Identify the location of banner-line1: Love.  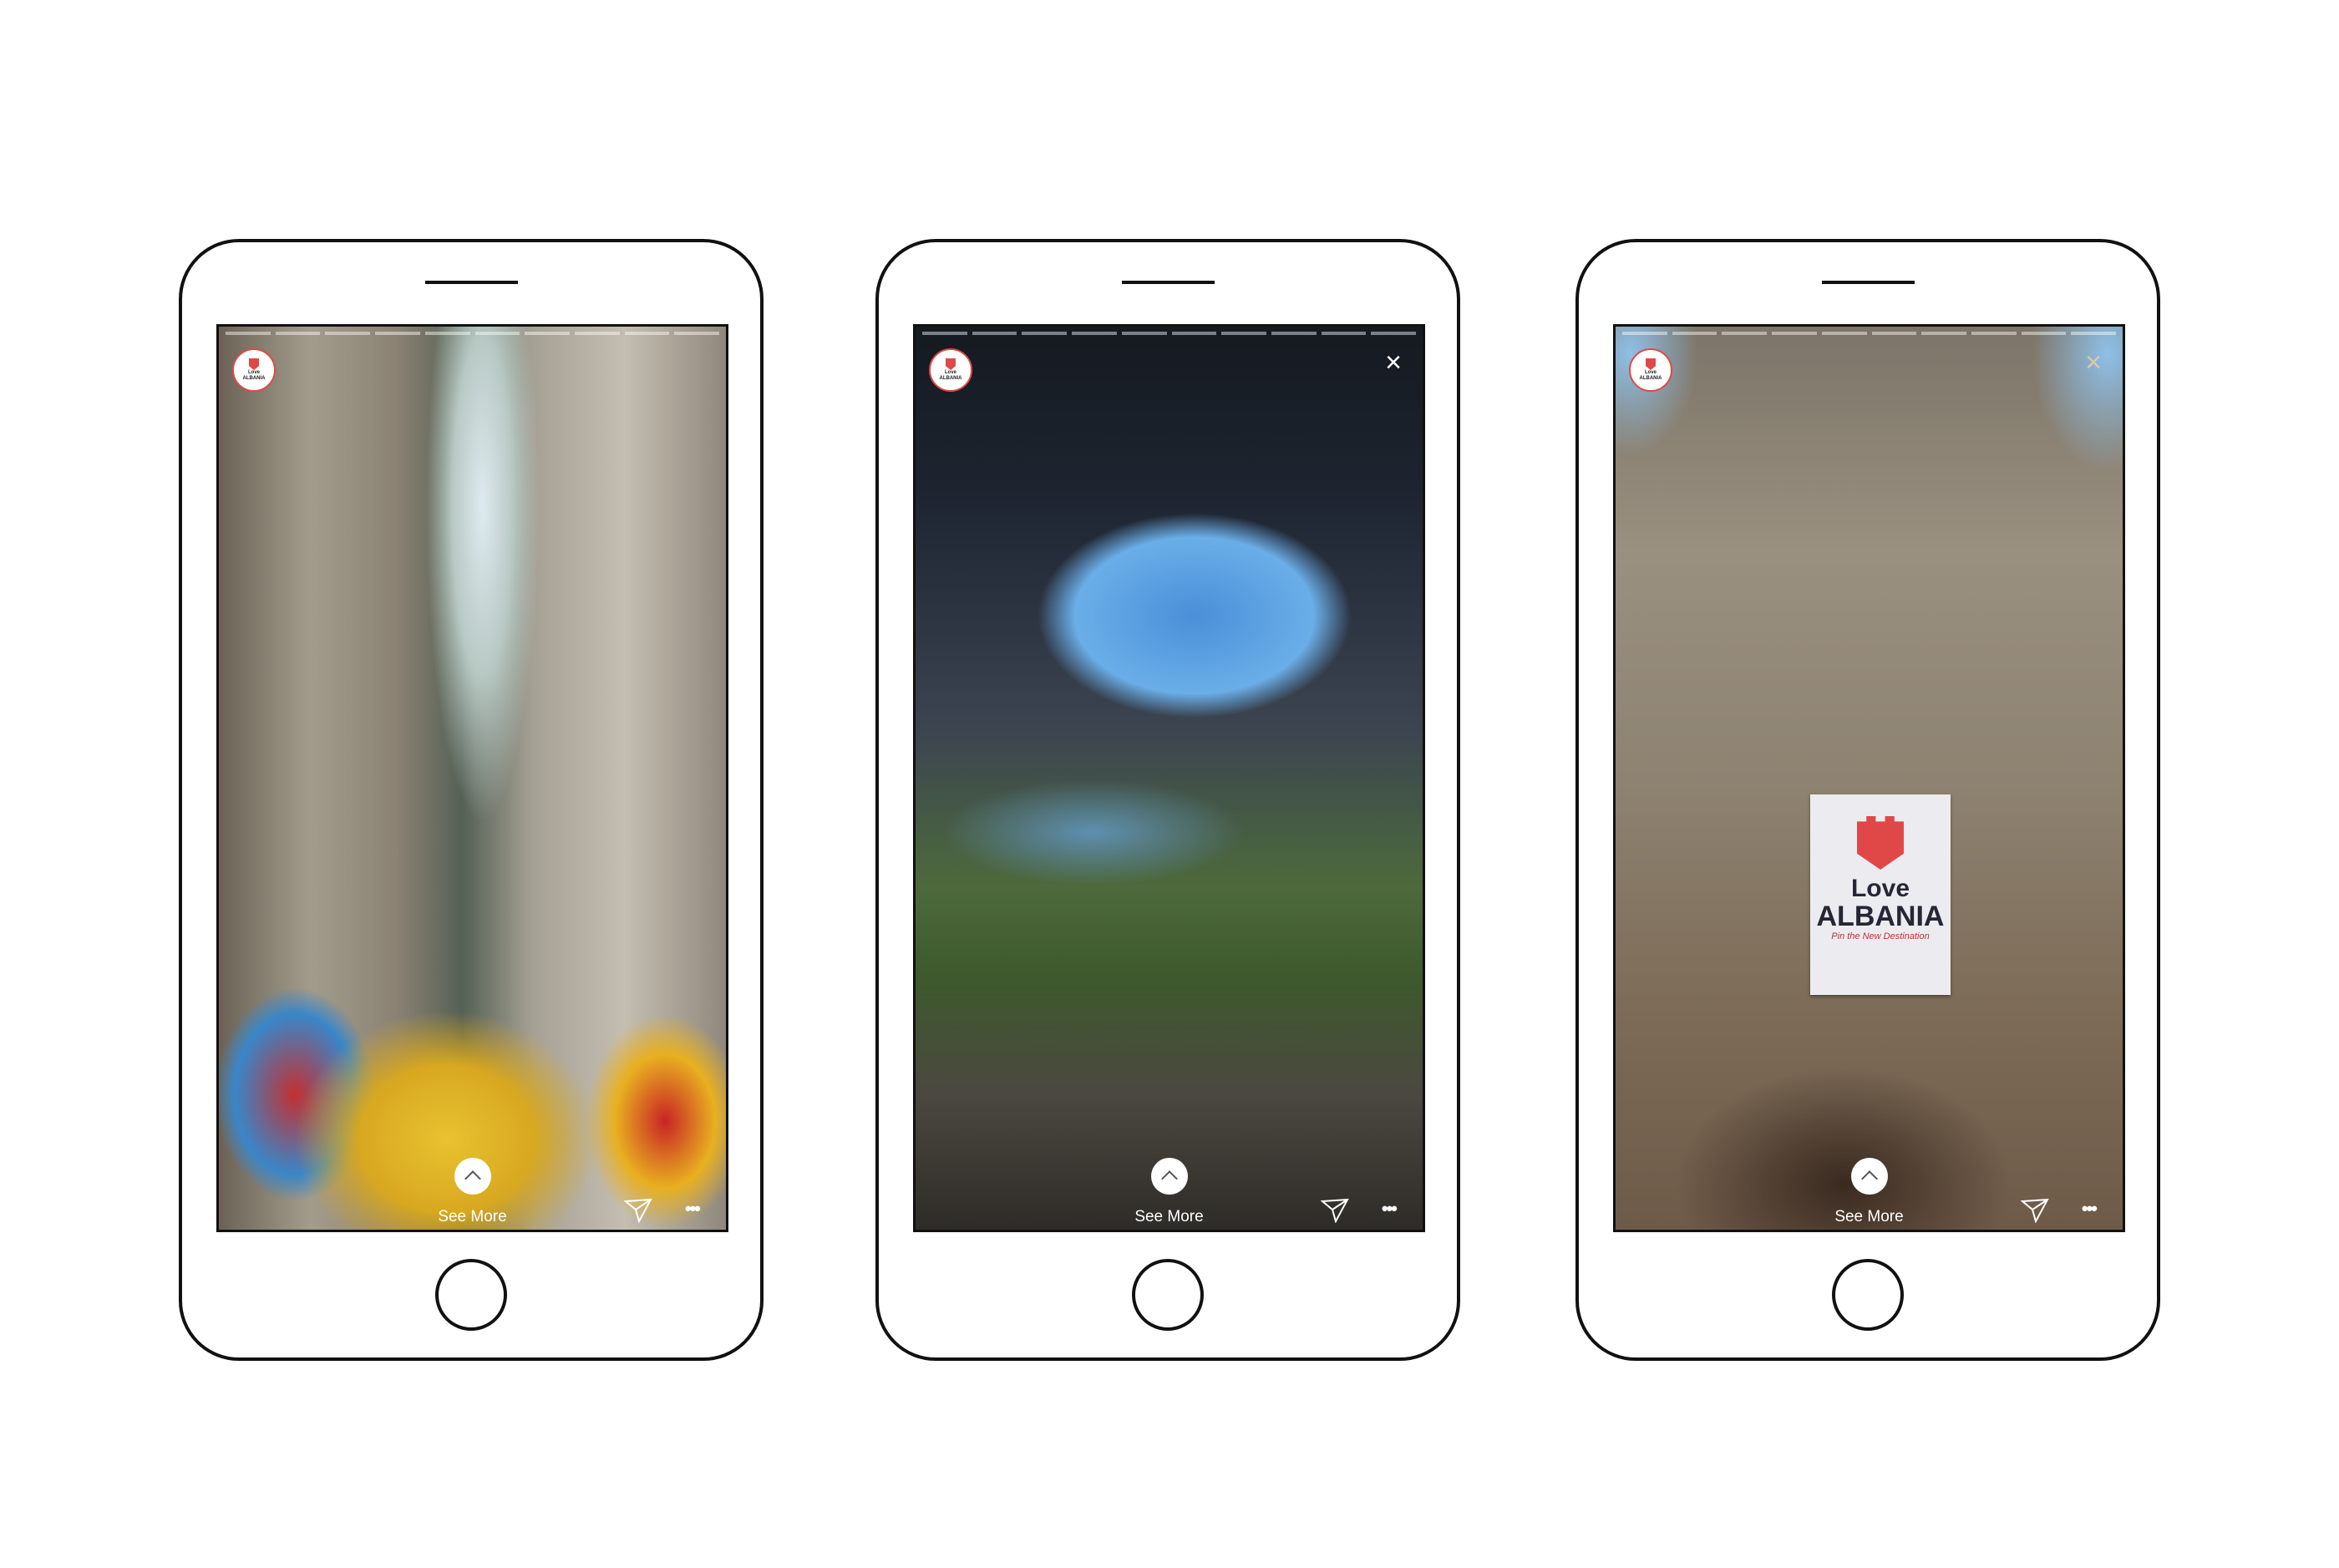
(1880, 888).